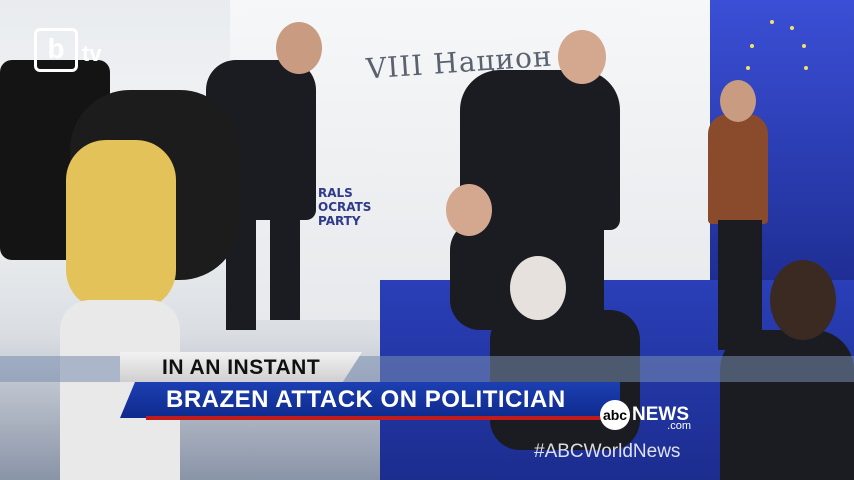 The width and height of the screenshot is (854, 480). I want to click on abc-news-logo: abc NEWS .com, so click(645, 415).